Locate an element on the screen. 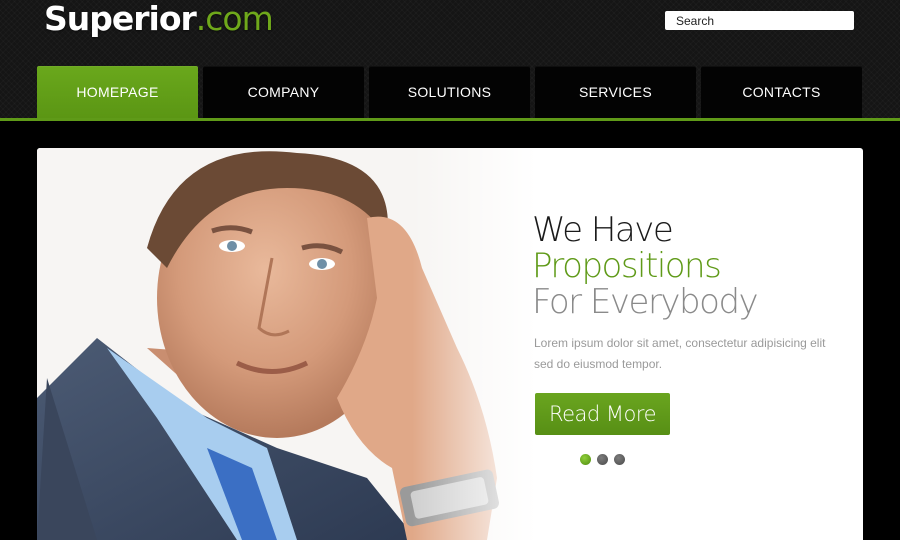 Image resolution: width=900 pixels, height=540 pixels. logo-name: Superior is located at coordinates (120, 19).